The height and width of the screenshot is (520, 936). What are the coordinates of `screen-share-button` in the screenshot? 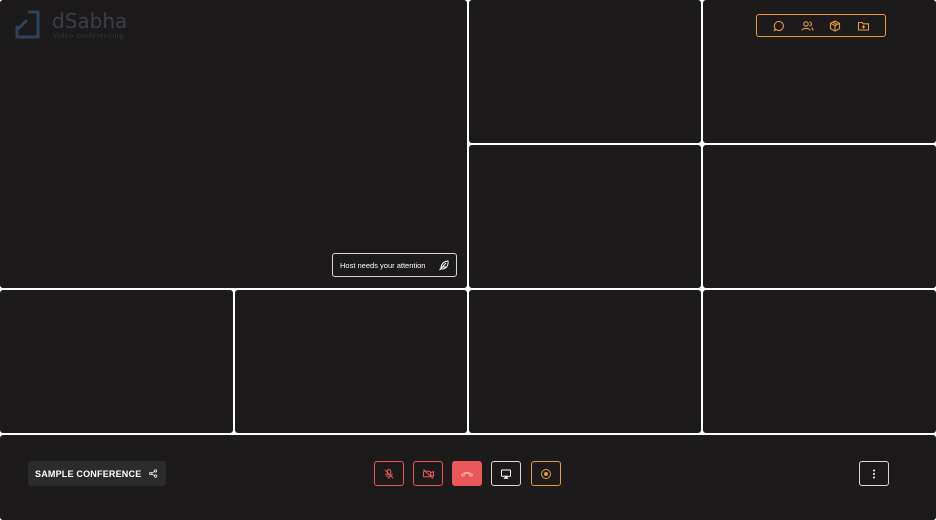 It's located at (506, 473).